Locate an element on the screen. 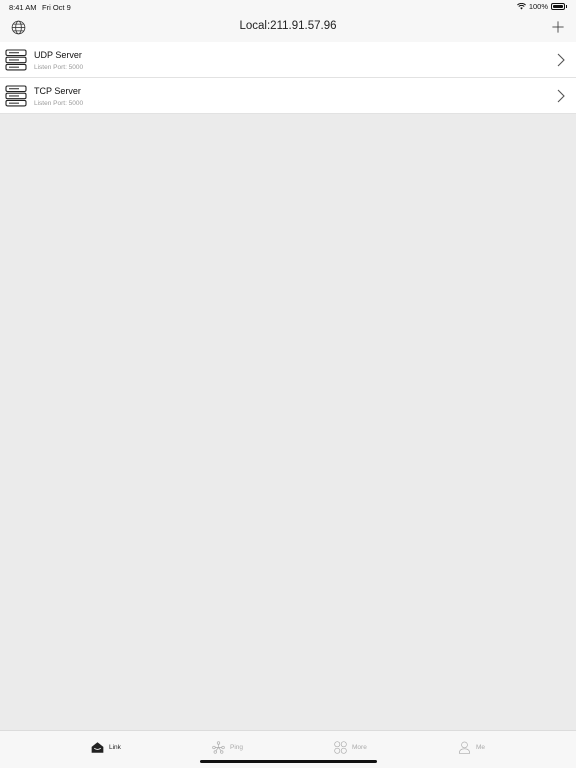  status-time: 8:41 AM is located at coordinates (23, 7).